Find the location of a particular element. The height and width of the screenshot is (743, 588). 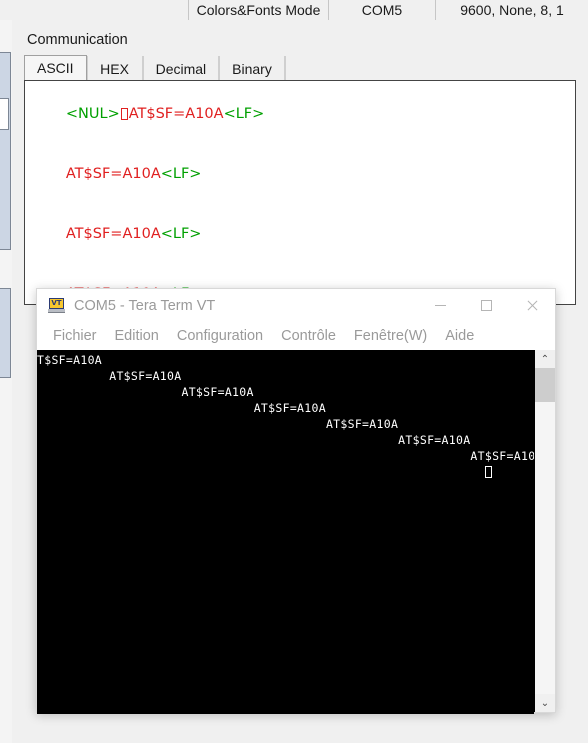

tab-binary: Binary is located at coordinates (252, 68).